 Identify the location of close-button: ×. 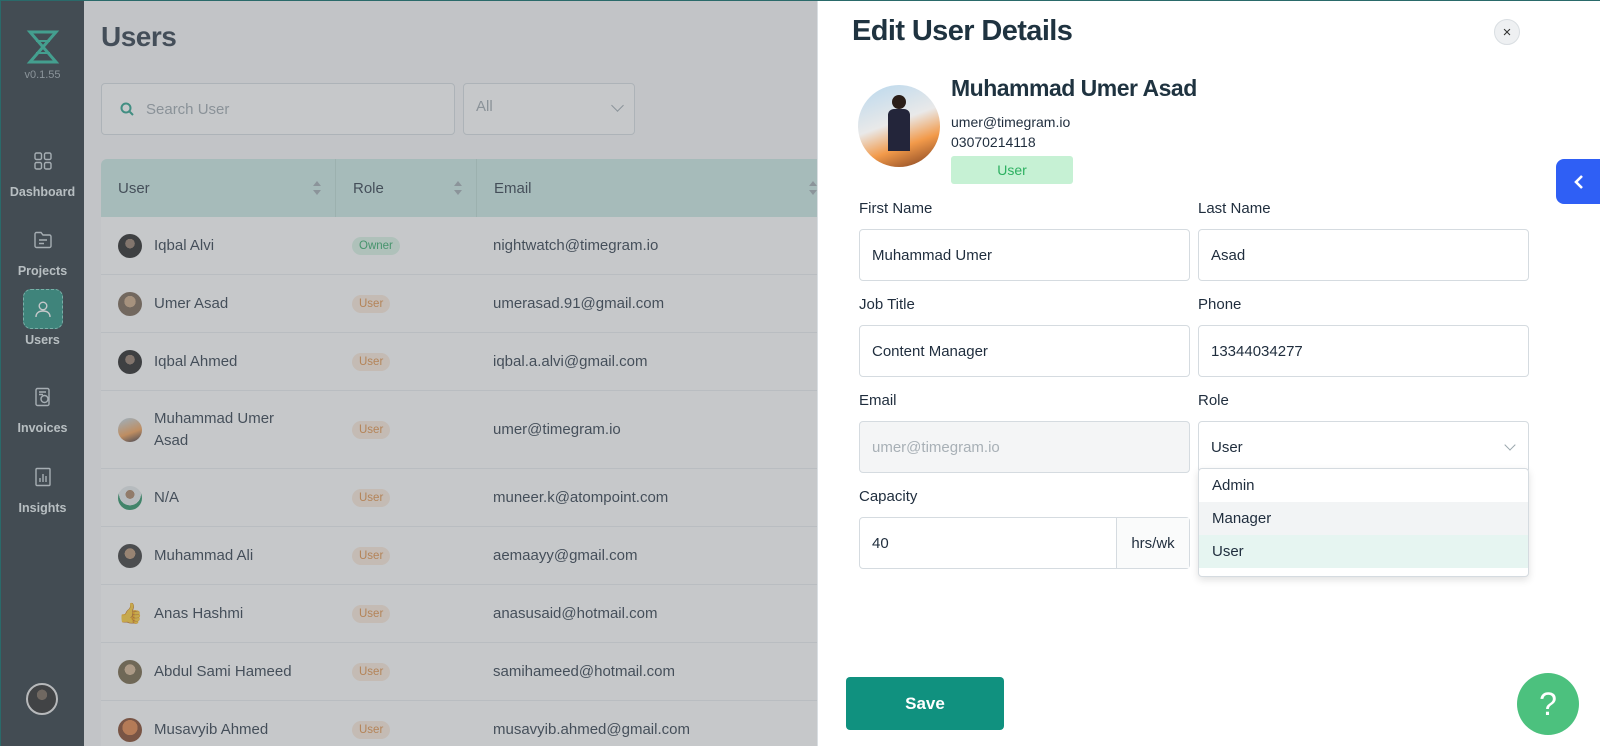
(1507, 32).